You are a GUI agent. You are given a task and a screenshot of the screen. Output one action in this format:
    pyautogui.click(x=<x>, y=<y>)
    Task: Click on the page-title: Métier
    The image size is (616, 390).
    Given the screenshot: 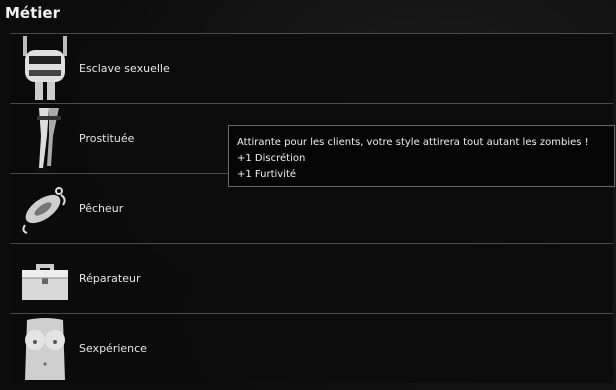 What is the action you would take?
    pyautogui.click(x=32, y=13)
    